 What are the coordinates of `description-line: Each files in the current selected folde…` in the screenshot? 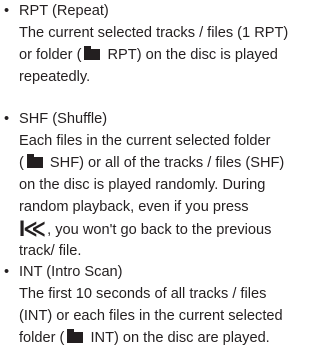 It's located at (171, 141).